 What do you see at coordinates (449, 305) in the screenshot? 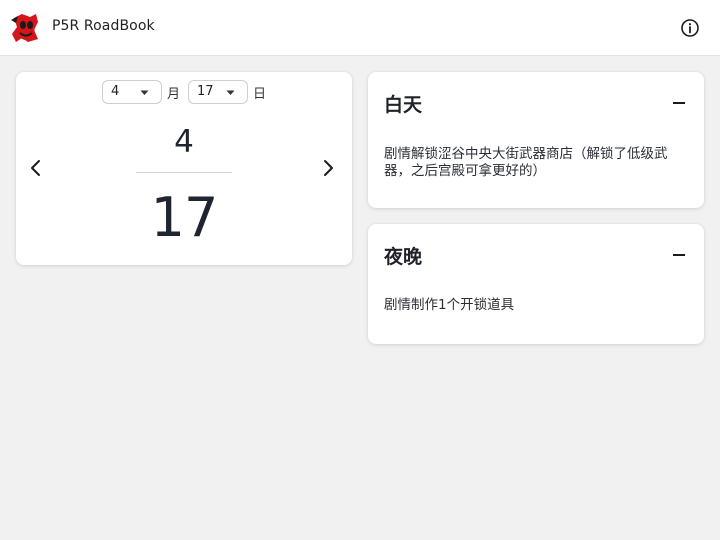
I see `night-event-text: 剧情制作1个开锁道具` at bounding box center [449, 305].